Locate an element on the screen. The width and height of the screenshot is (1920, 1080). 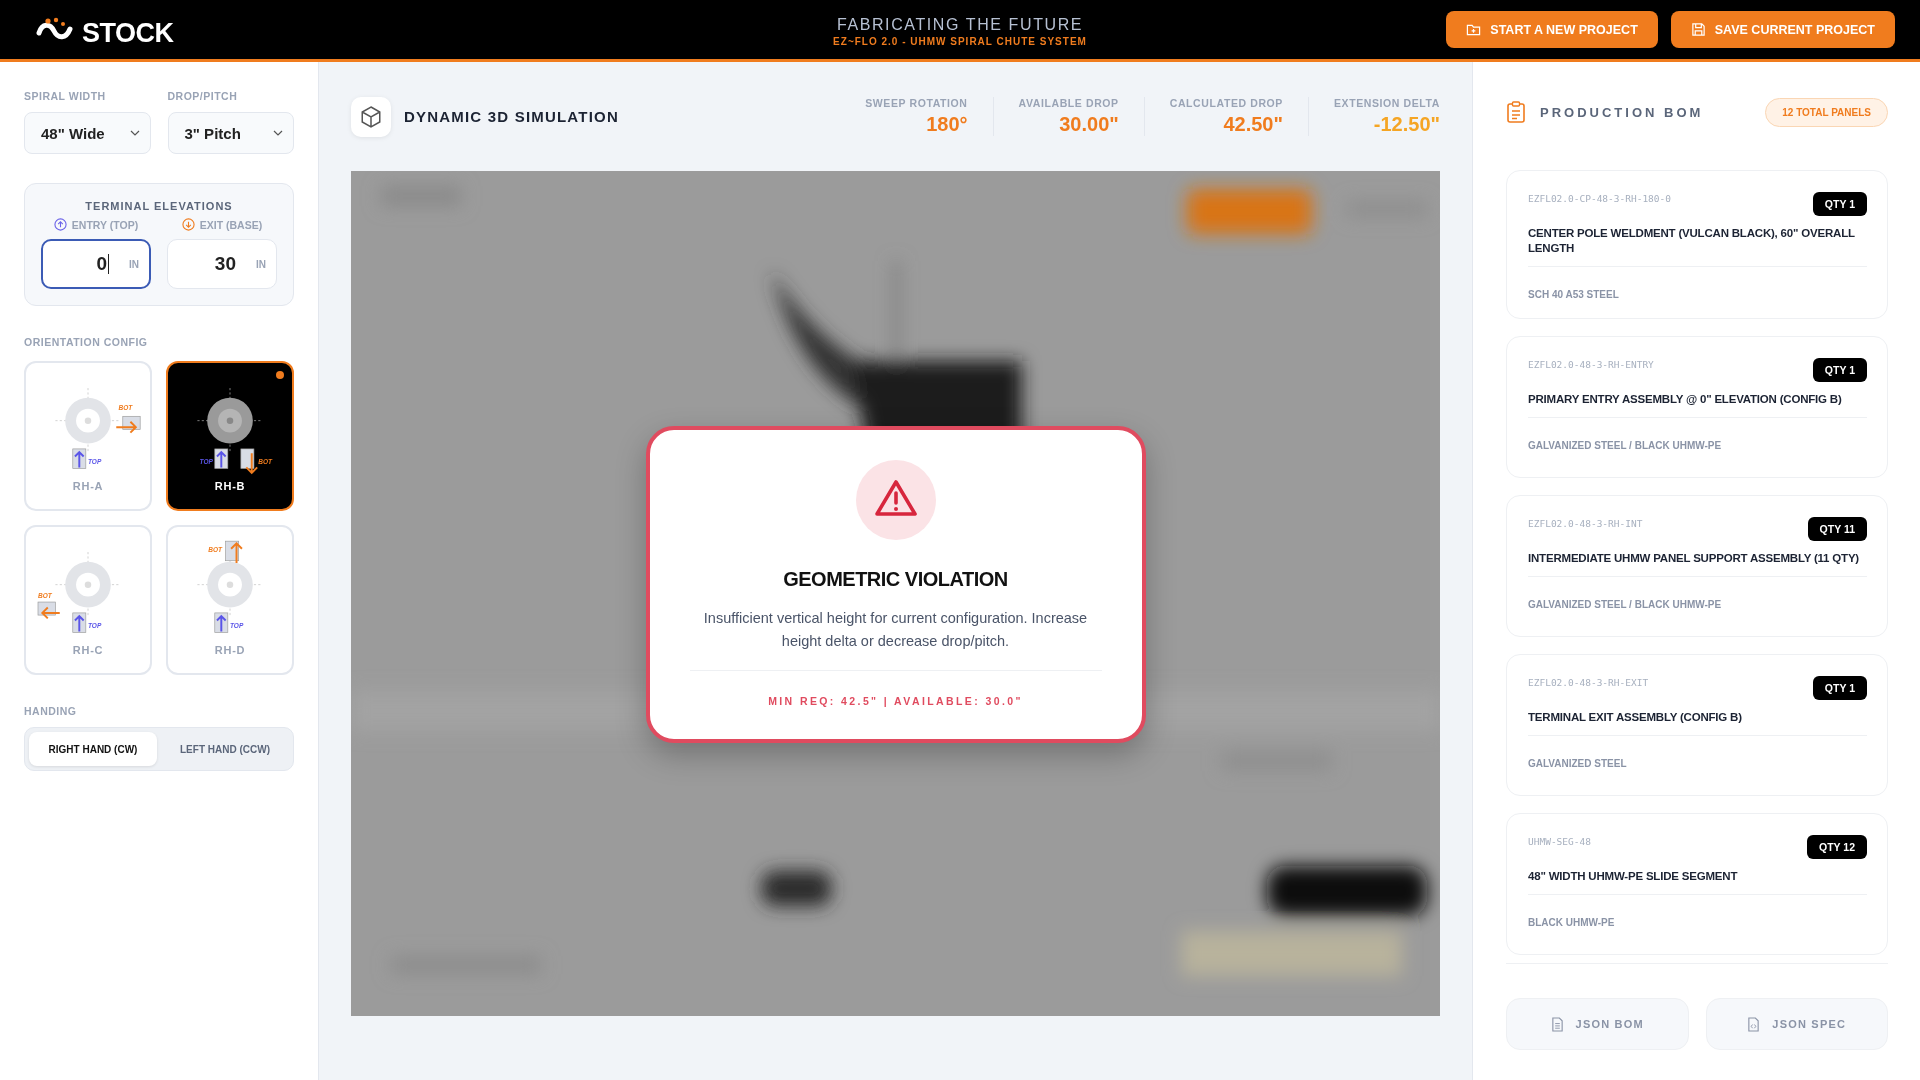
part-code: EZFL02.0-48-3-RH-INT is located at coordinates (1585, 523).